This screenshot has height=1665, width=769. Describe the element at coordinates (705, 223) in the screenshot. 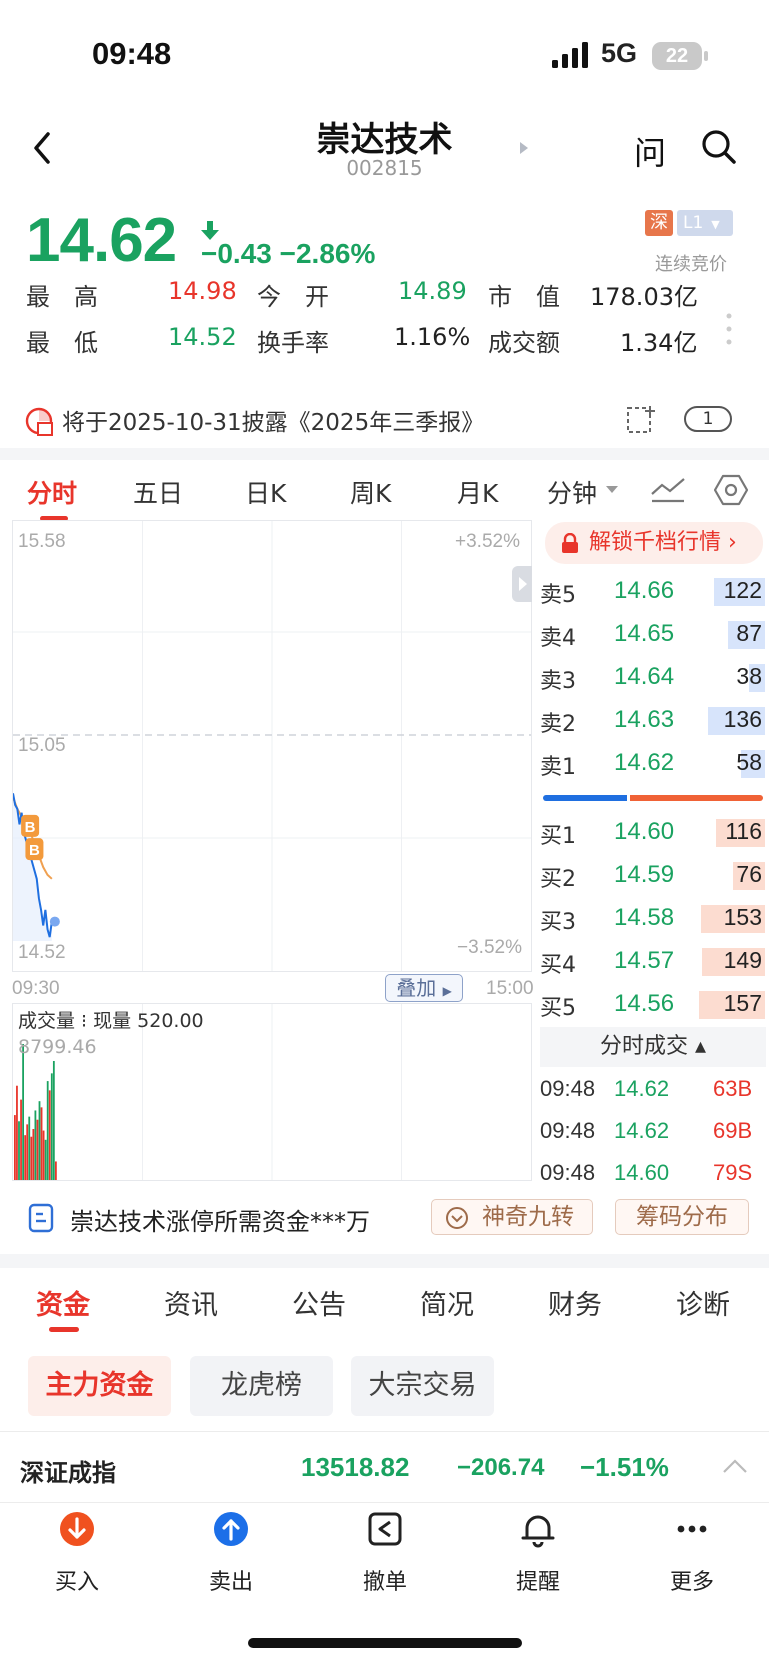

I see `level-badge: L1 ▼` at that location.